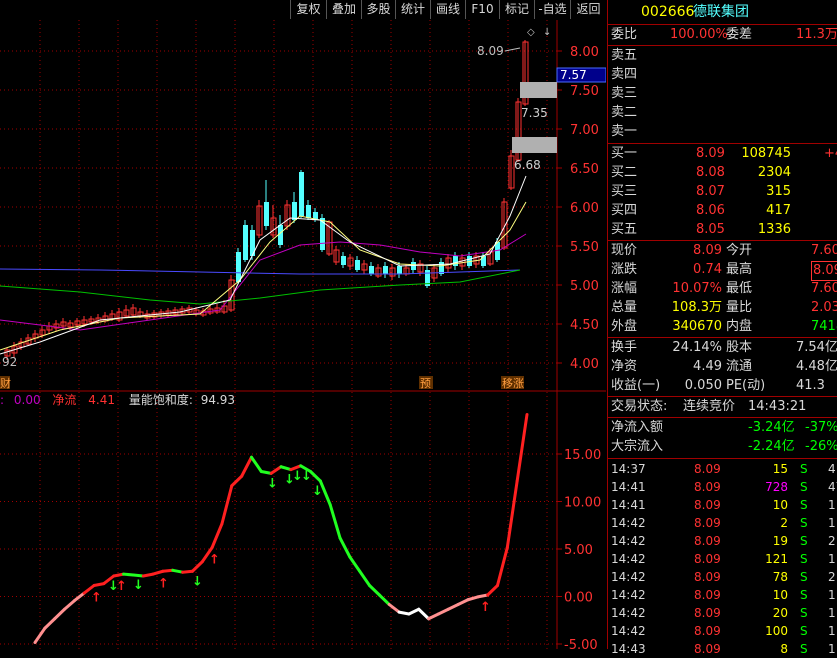 The width and height of the screenshot is (837, 658). I want to click on price-tick-label: 7.00, so click(584, 130).